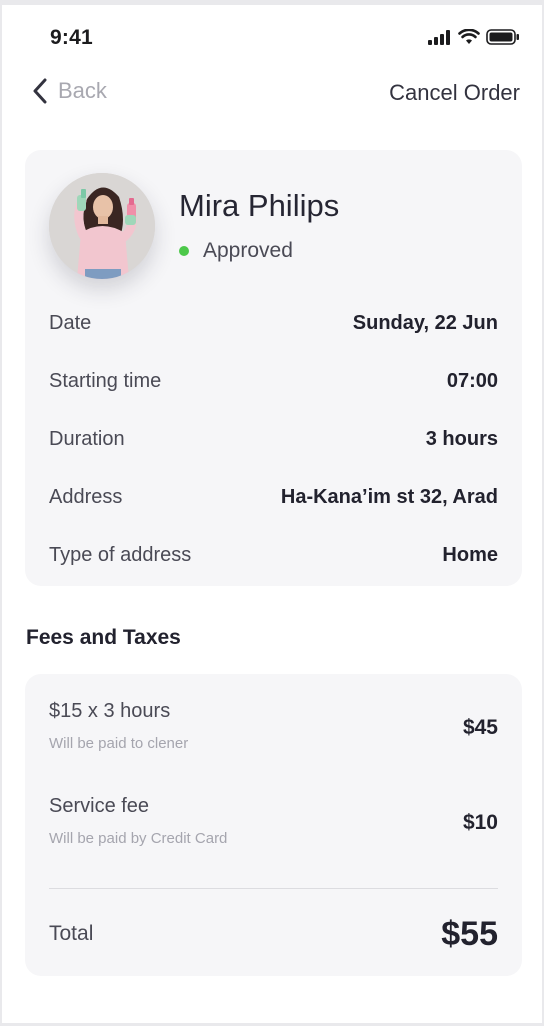 The height and width of the screenshot is (1026, 544). I want to click on status-indicator: Approved, so click(236, 251).